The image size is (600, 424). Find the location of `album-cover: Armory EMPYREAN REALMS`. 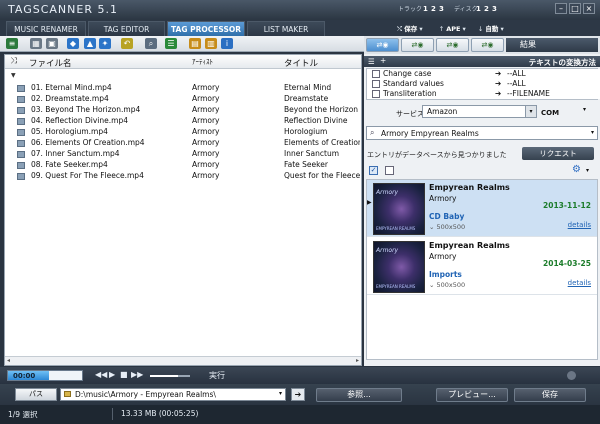

album-cover: Armory EMPYREAN REALMS is located at coordinates (399, 209).